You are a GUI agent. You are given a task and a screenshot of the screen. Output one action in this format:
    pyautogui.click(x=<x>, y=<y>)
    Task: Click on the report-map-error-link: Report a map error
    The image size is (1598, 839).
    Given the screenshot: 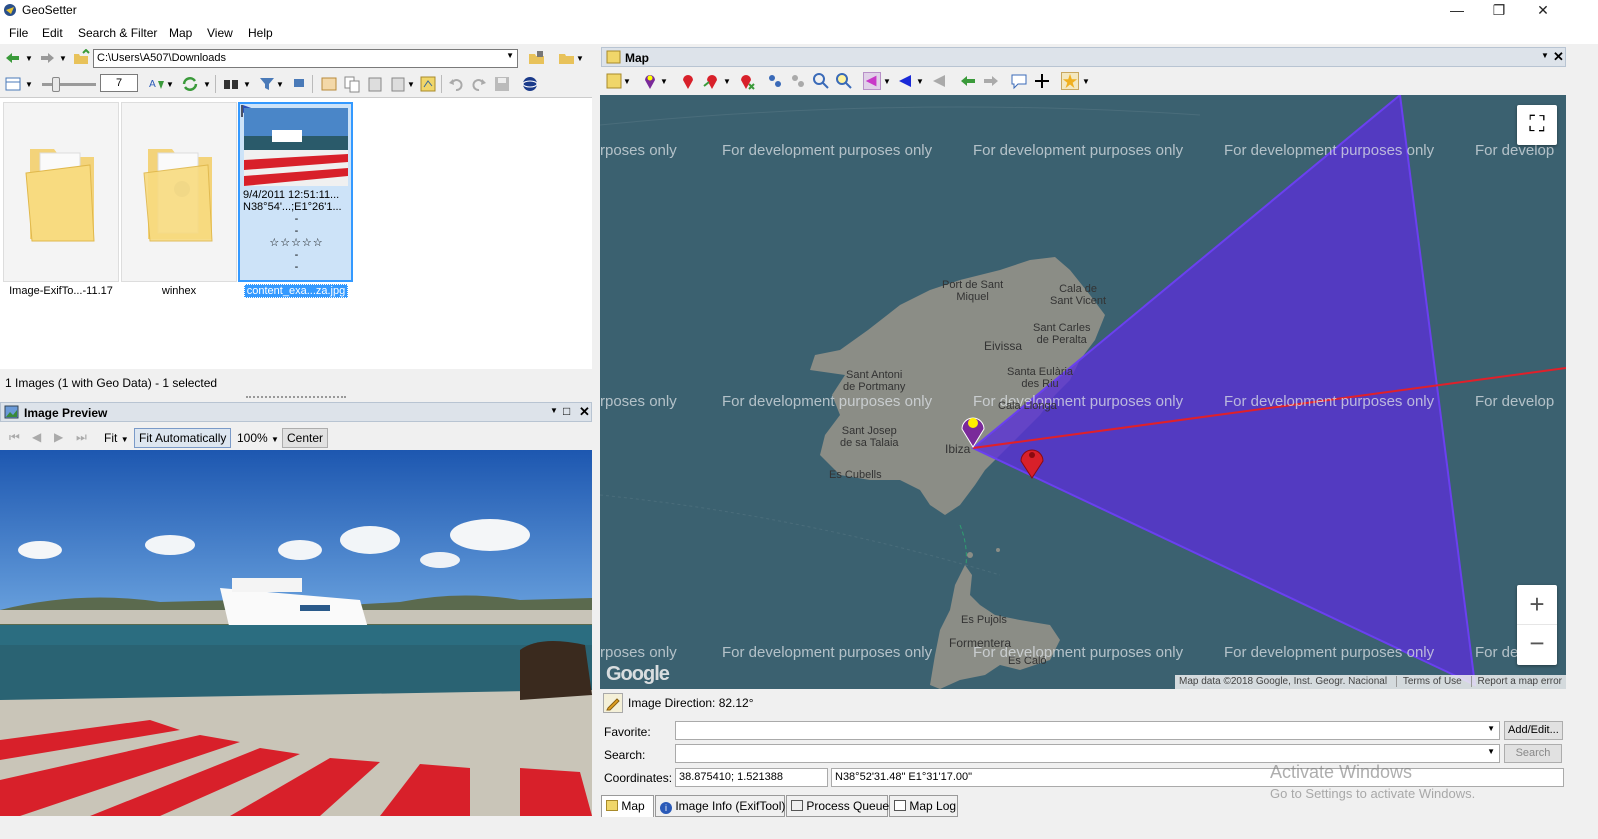 What is the action you would take?
    pyautogui.click(x=1516, y=681)
    